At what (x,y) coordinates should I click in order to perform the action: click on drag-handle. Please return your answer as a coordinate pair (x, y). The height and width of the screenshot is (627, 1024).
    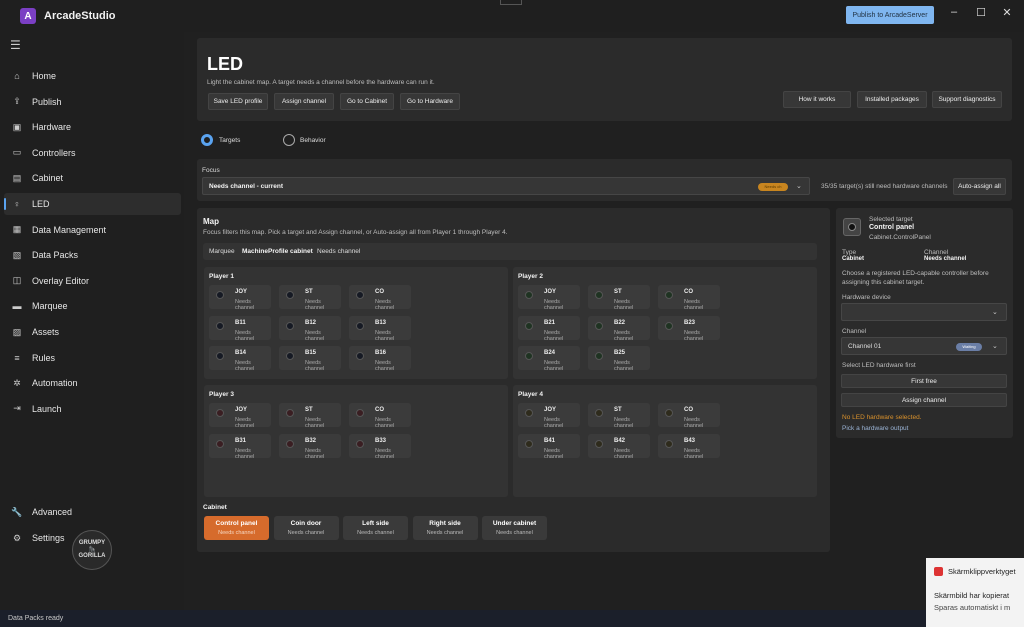
    Looking at the image, I should click on (511, 2).